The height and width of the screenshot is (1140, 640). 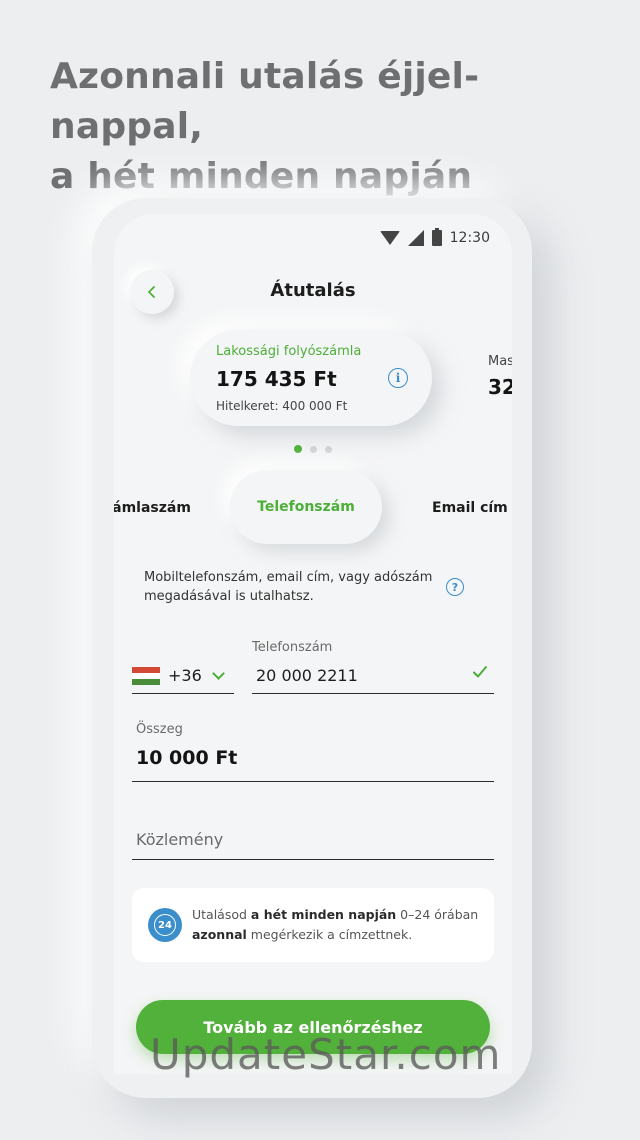 I want to click on question-icon: ?, so click(x=455, y=587).